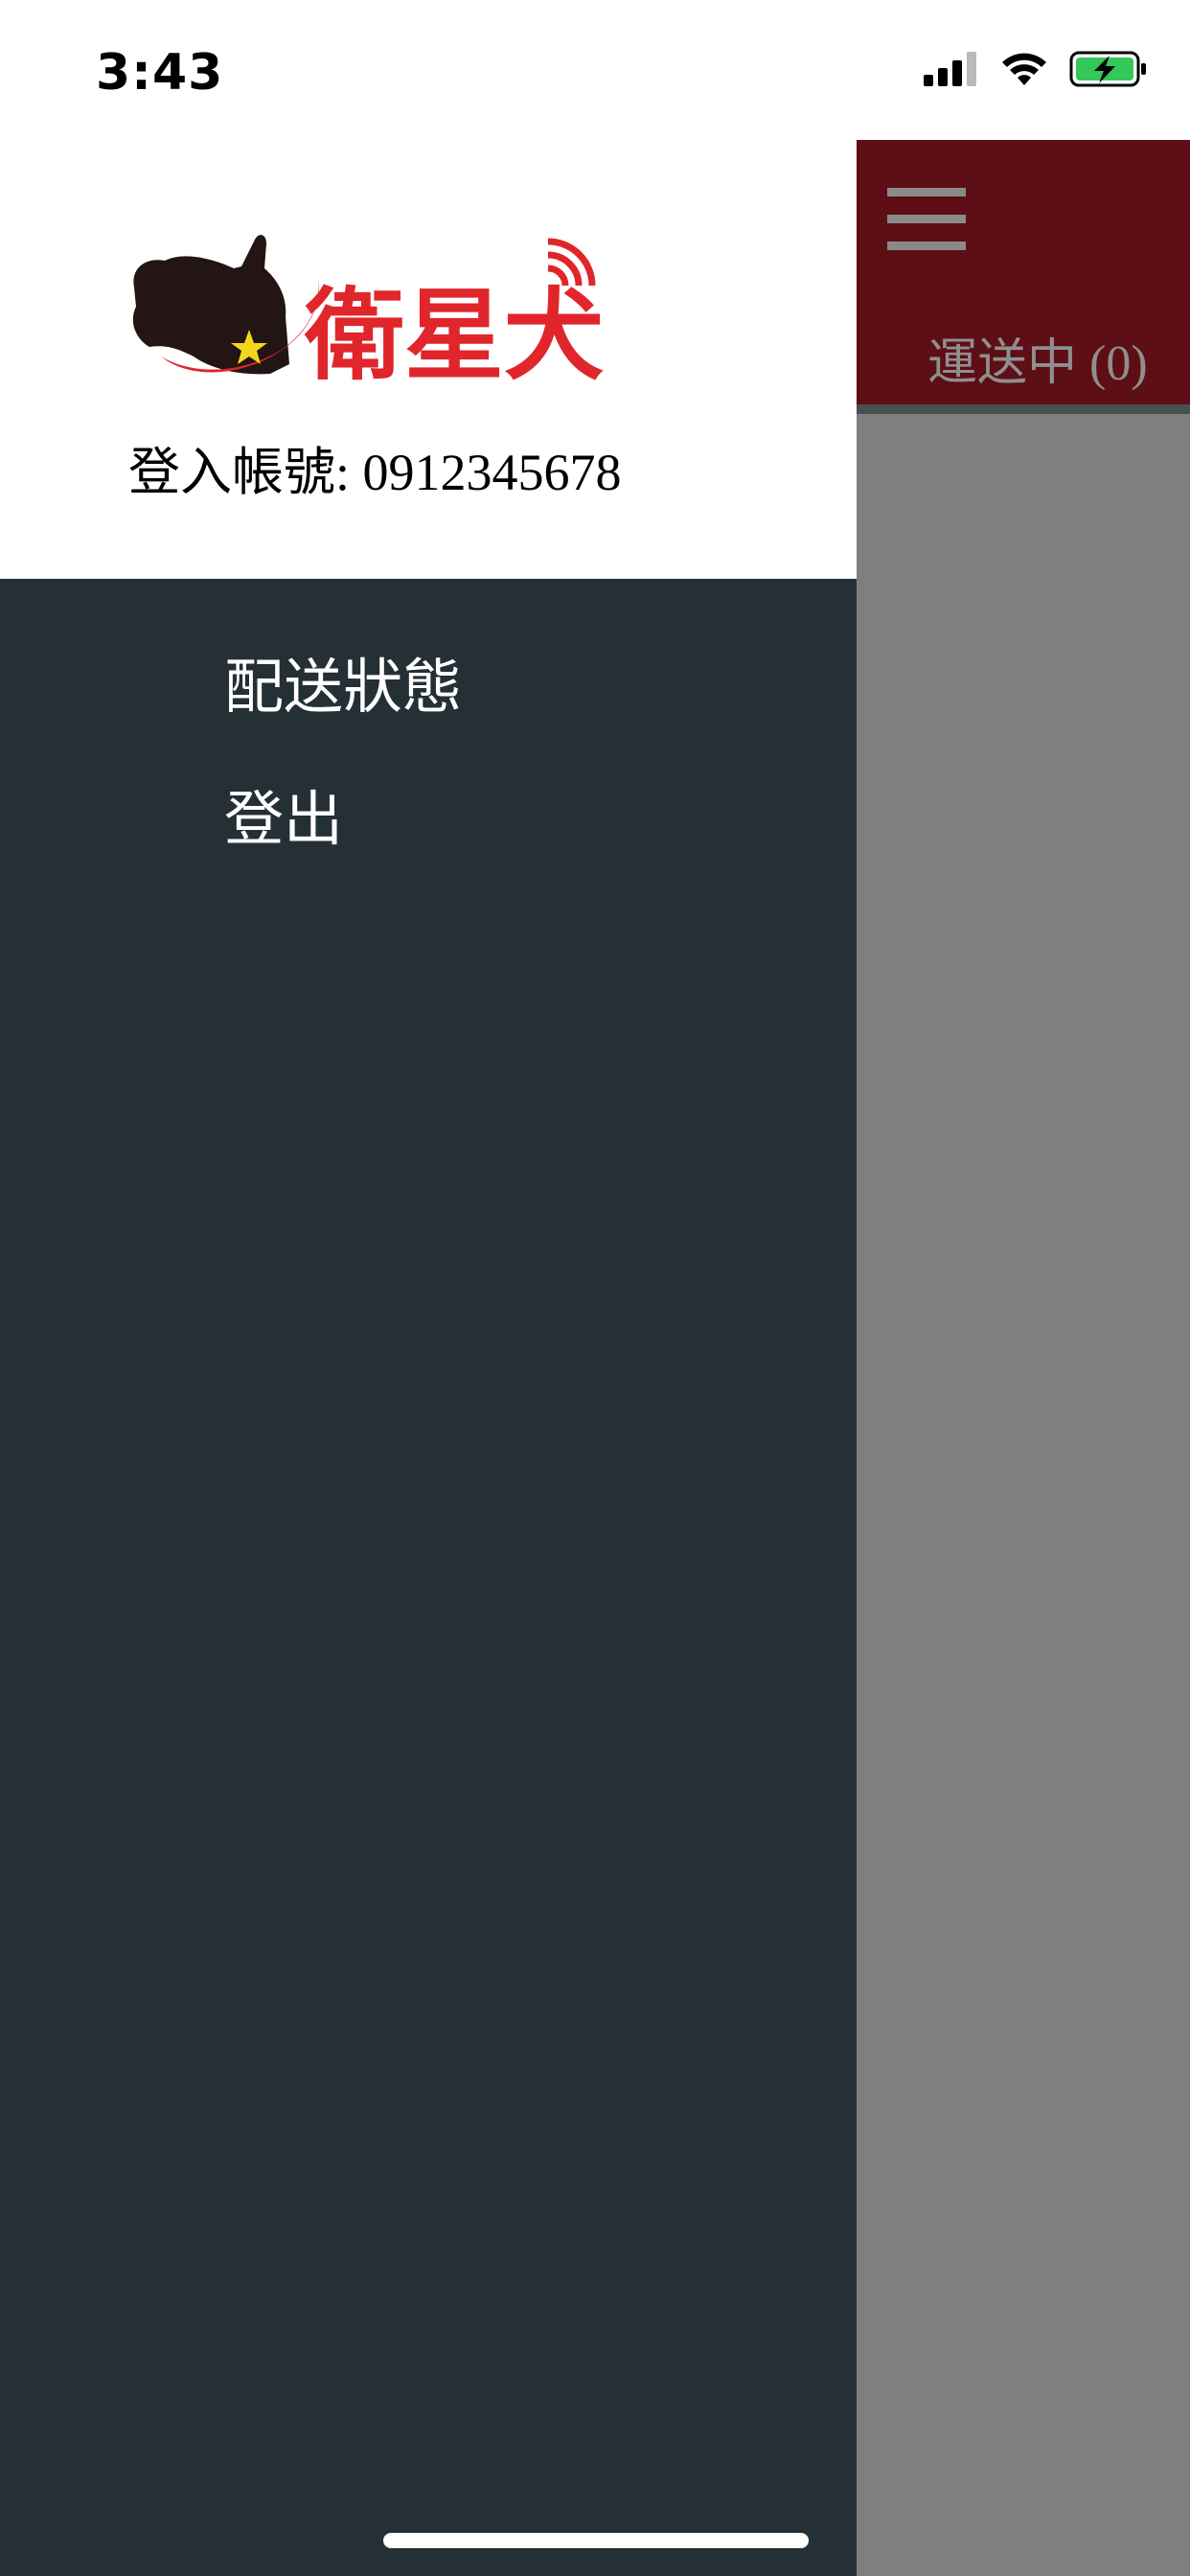  What do you see at coordinates (595, 70) in the screenshot?
I see `status-bar: 3:43` at bounding box center [595, 70].